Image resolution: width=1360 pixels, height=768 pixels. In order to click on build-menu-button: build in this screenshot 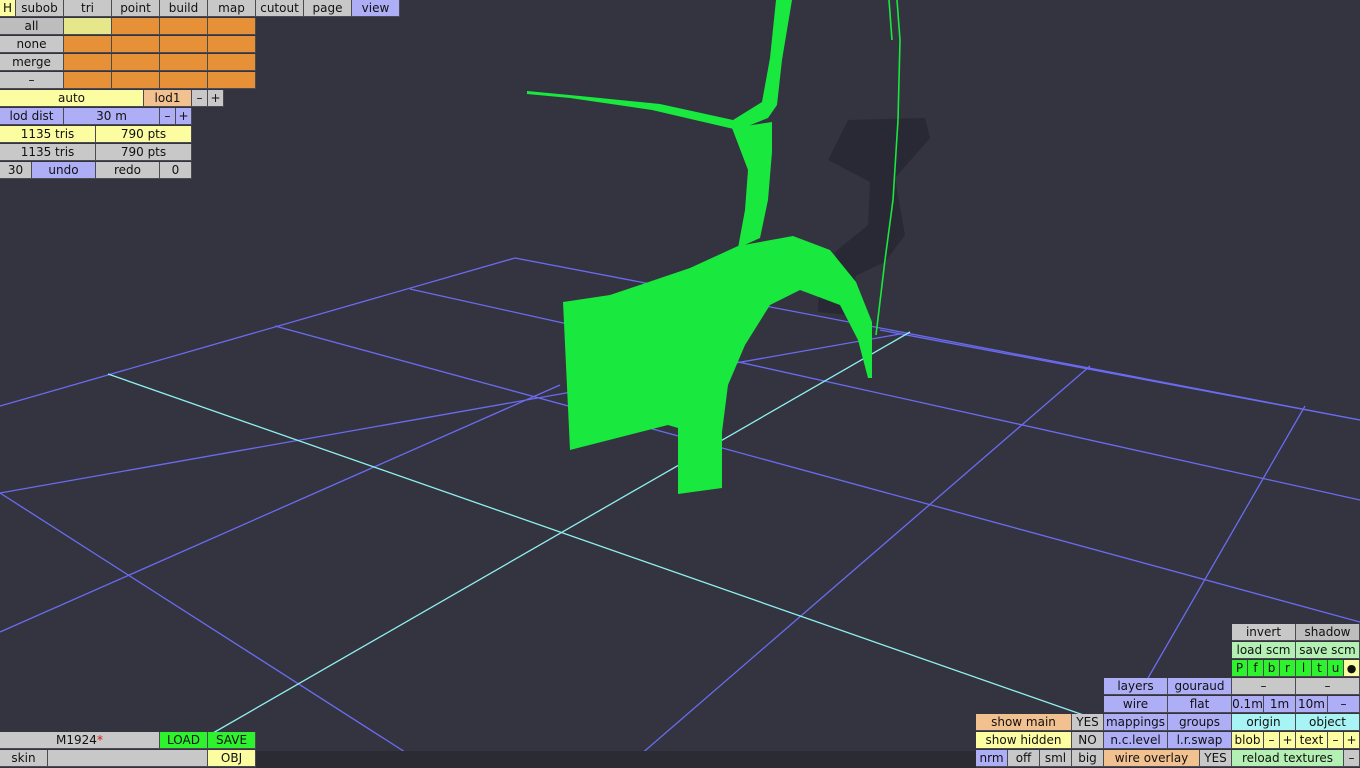, I will do `click(184, 8)`.